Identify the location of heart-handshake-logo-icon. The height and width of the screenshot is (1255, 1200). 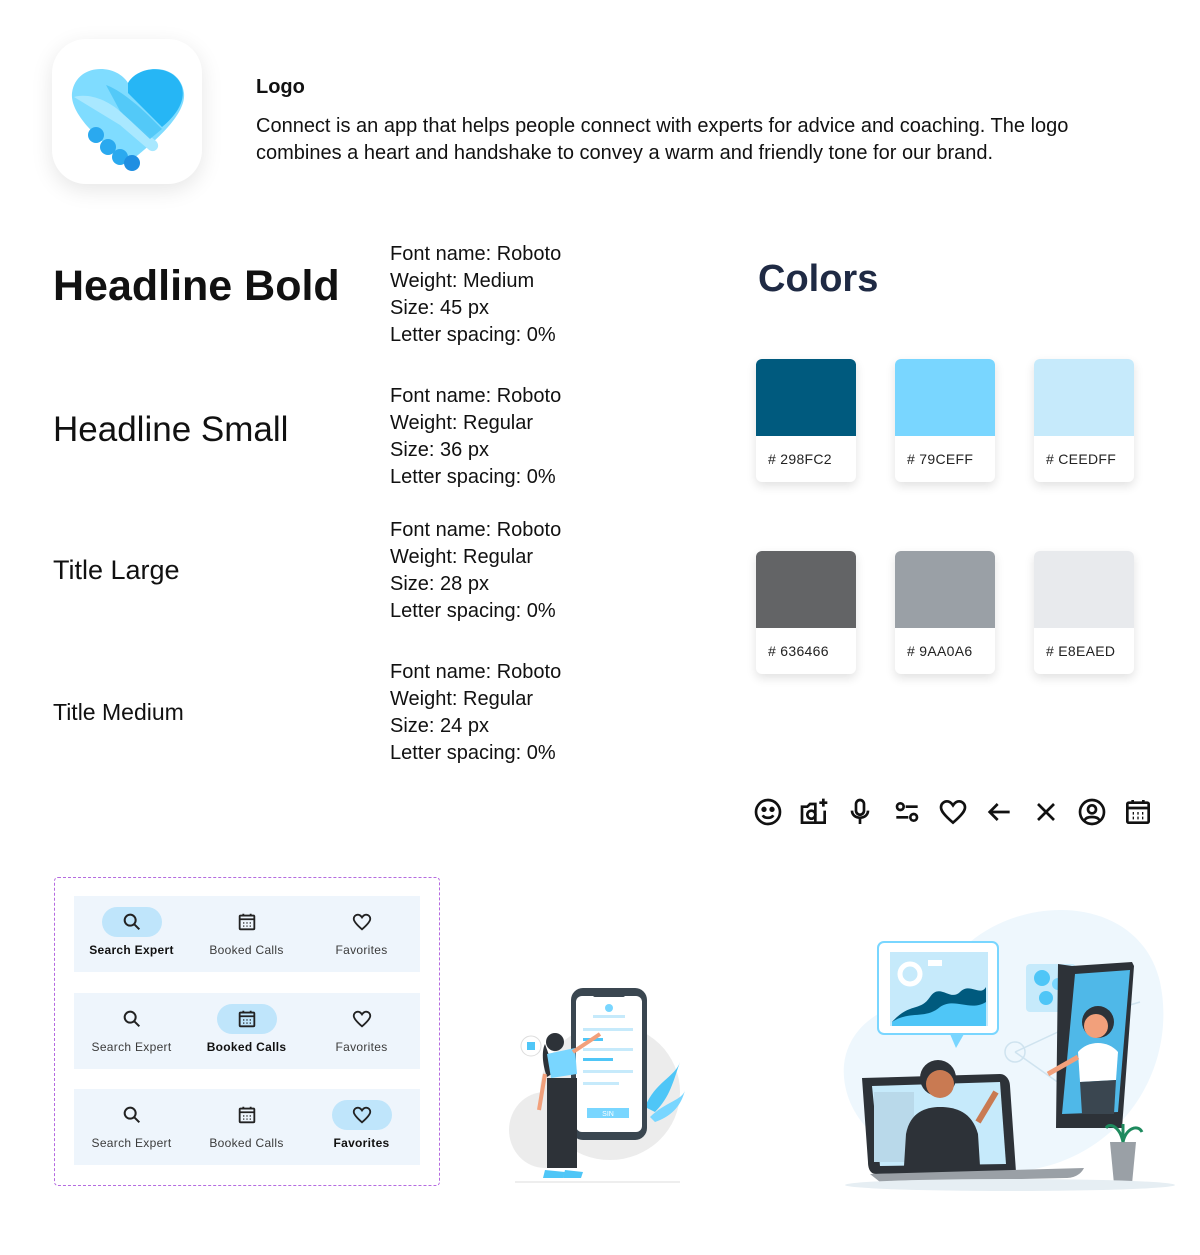
(128, 120).